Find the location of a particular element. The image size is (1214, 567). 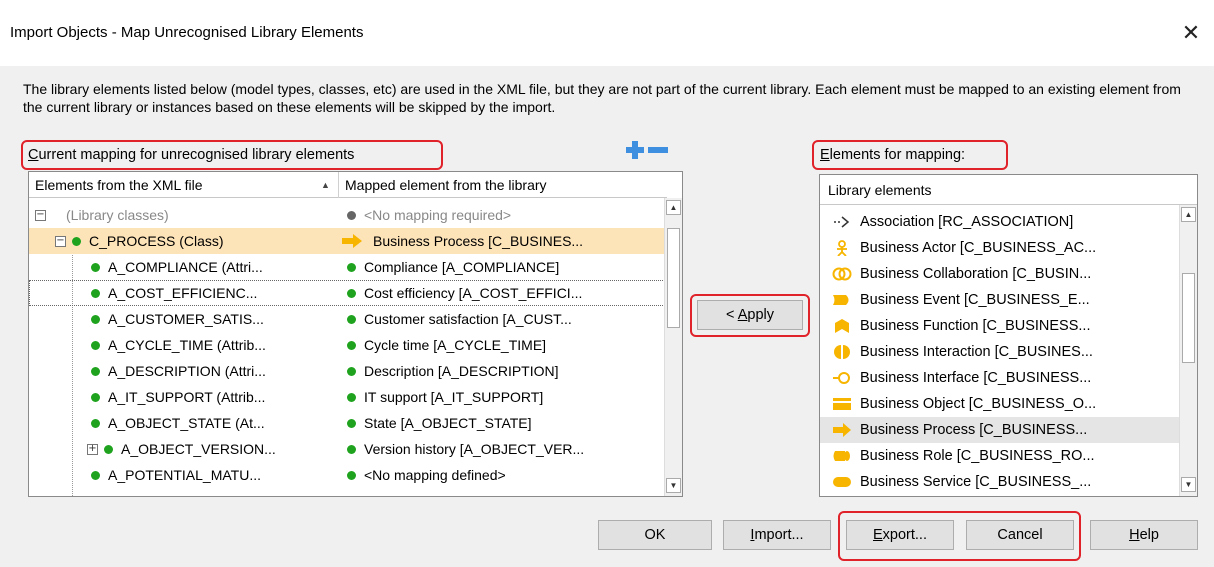

add-mapping-icon is located at coordinates (635, 150).